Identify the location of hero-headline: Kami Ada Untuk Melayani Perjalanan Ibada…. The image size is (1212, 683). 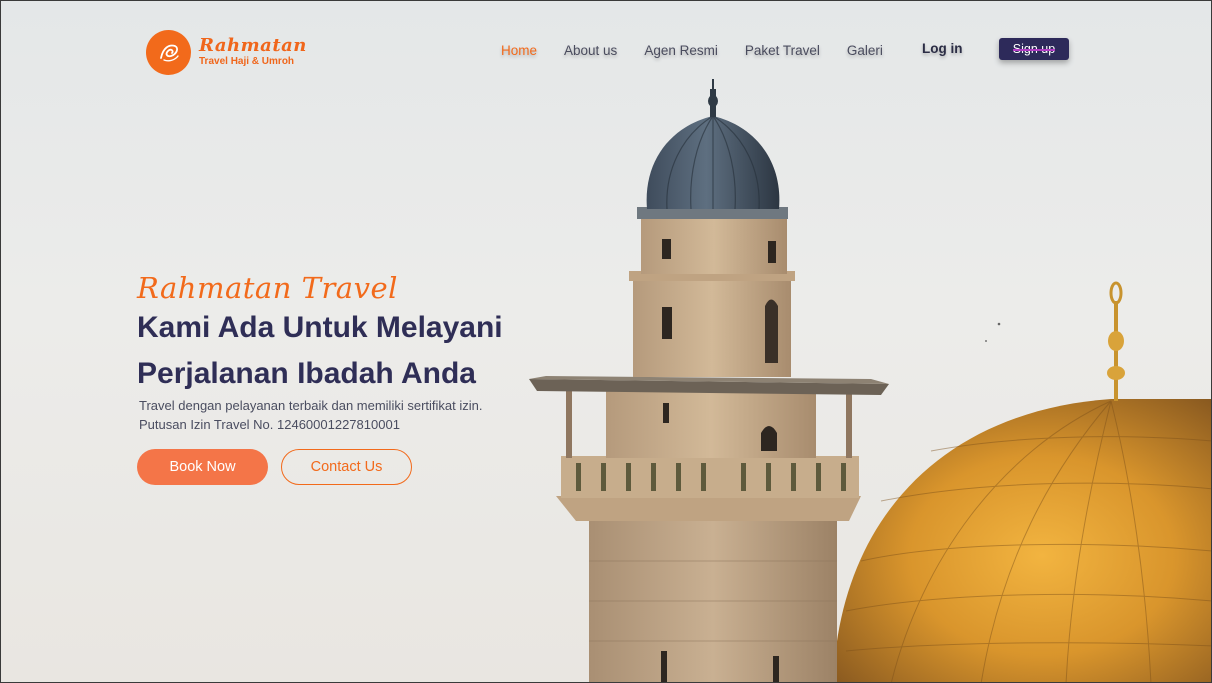
(320, 350).